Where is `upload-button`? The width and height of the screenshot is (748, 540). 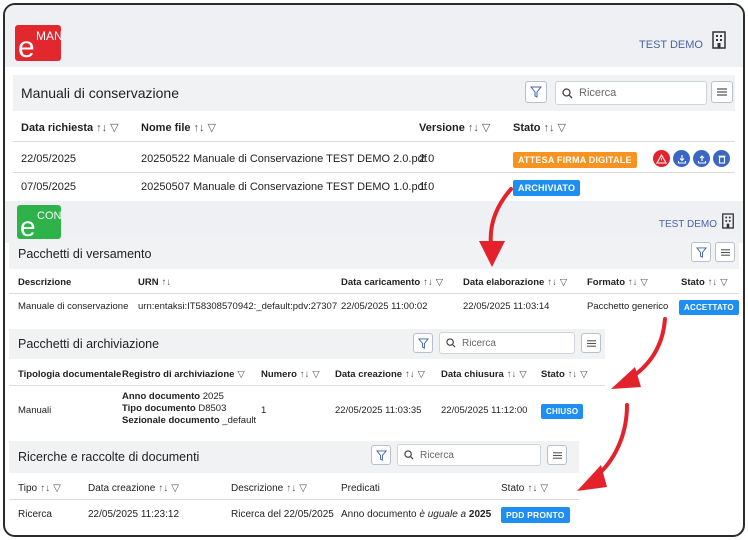 upload-button is located at coordinates (701, 158).